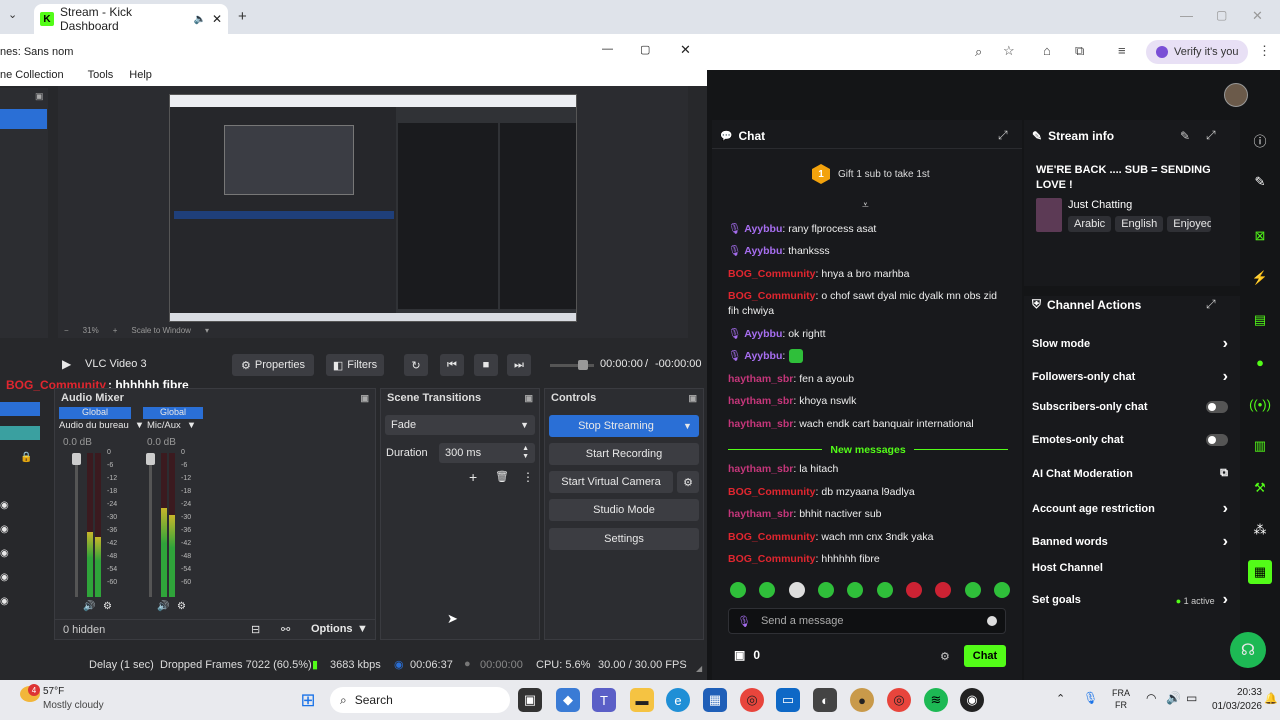  Describe the element at coordinates (199, 19) in the screenshot. I see `mute-tab-icon: 🔈` at that location.